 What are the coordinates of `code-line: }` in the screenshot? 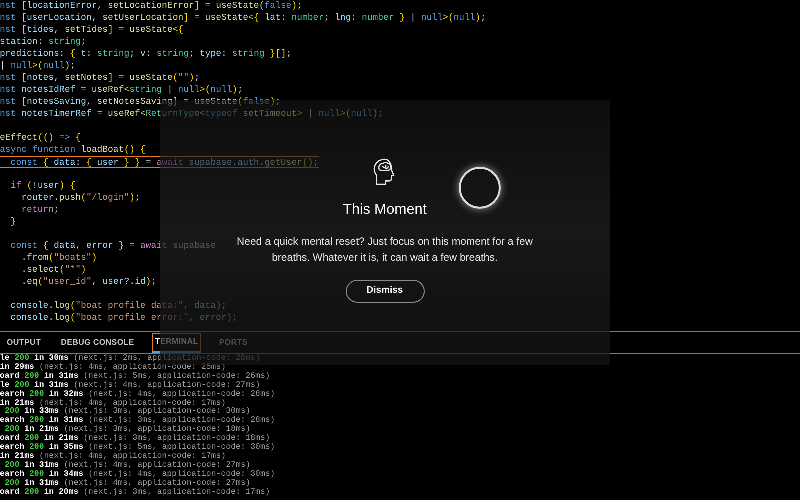 It's located at (13, 222).